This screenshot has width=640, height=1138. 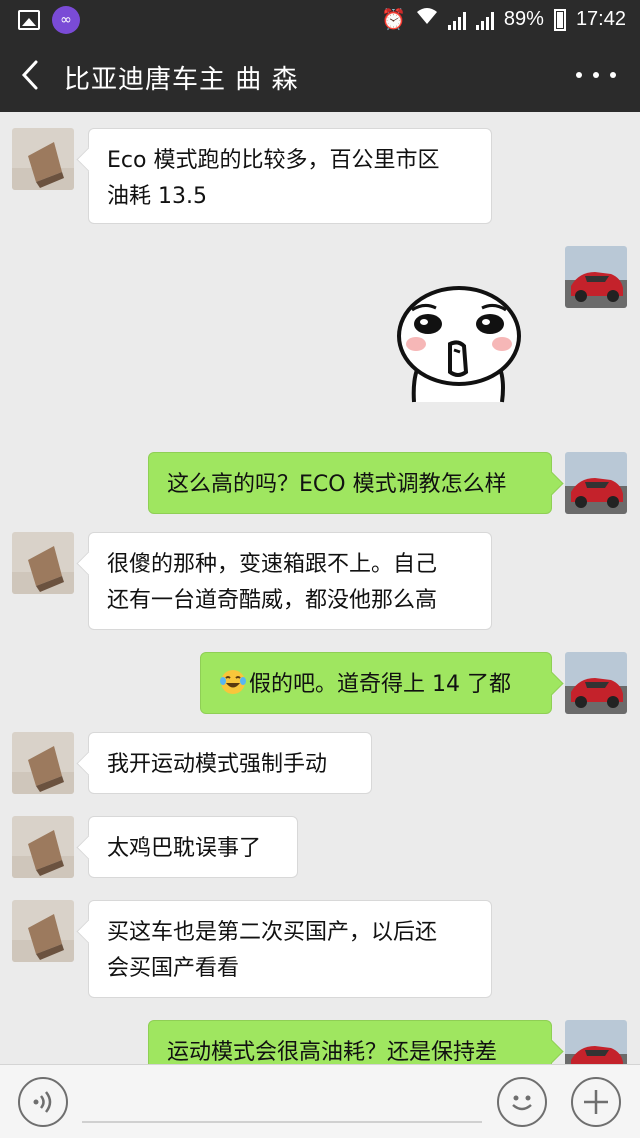 I want to click on message-text: 很傻的那种，变速箱跟不上。自己 还有一台道奇酷威，都没他那么高, so click(x=272, y=582).